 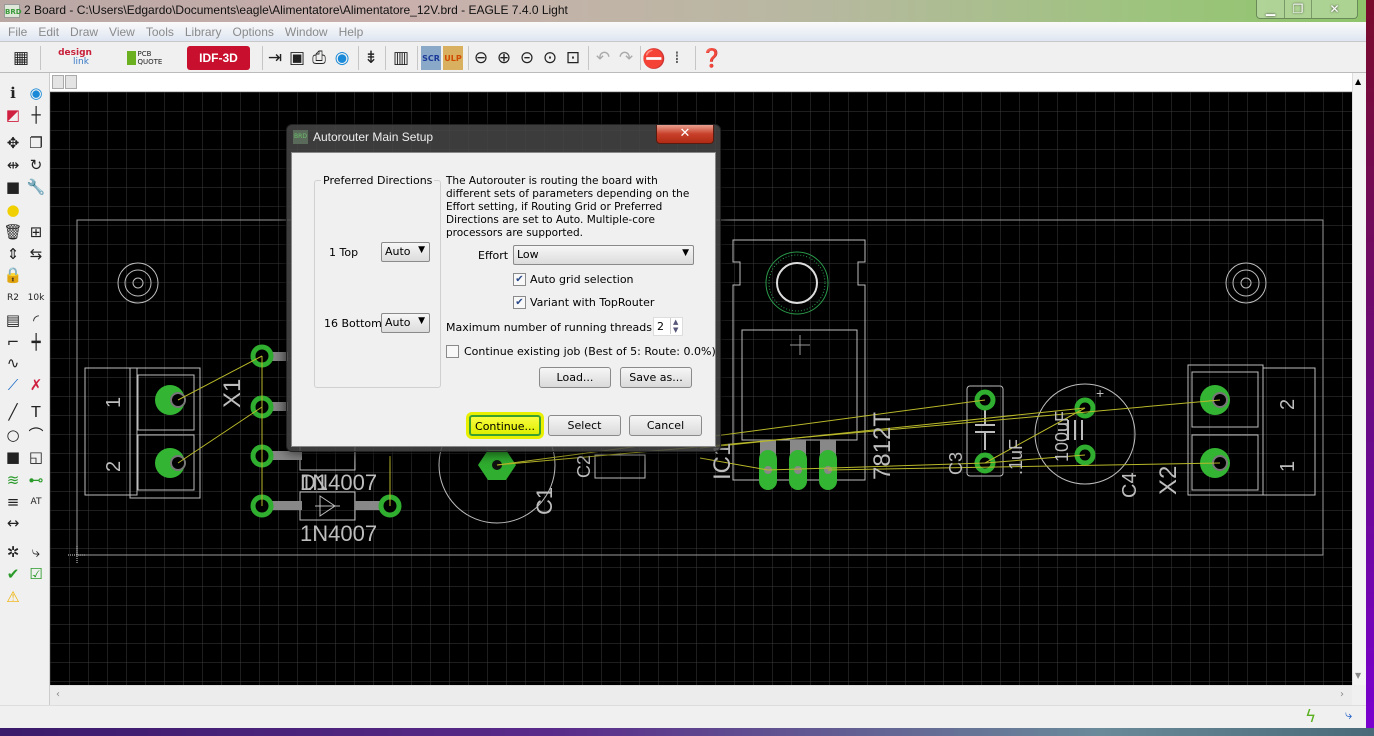 What do you see at coordinates (338, 482) in the screenshot?
I see `diode-value-label-1: 1N4007` at bounding box center [338, 482].